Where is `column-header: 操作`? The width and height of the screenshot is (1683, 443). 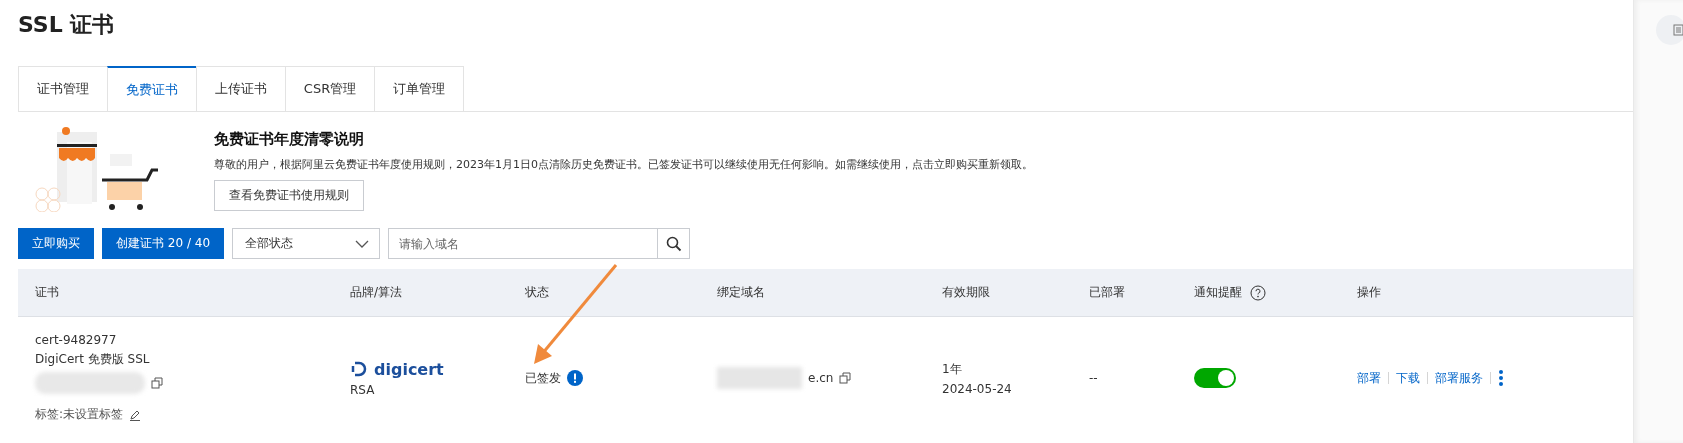 column-header: 操作 is located at coordinates (1369, 292).